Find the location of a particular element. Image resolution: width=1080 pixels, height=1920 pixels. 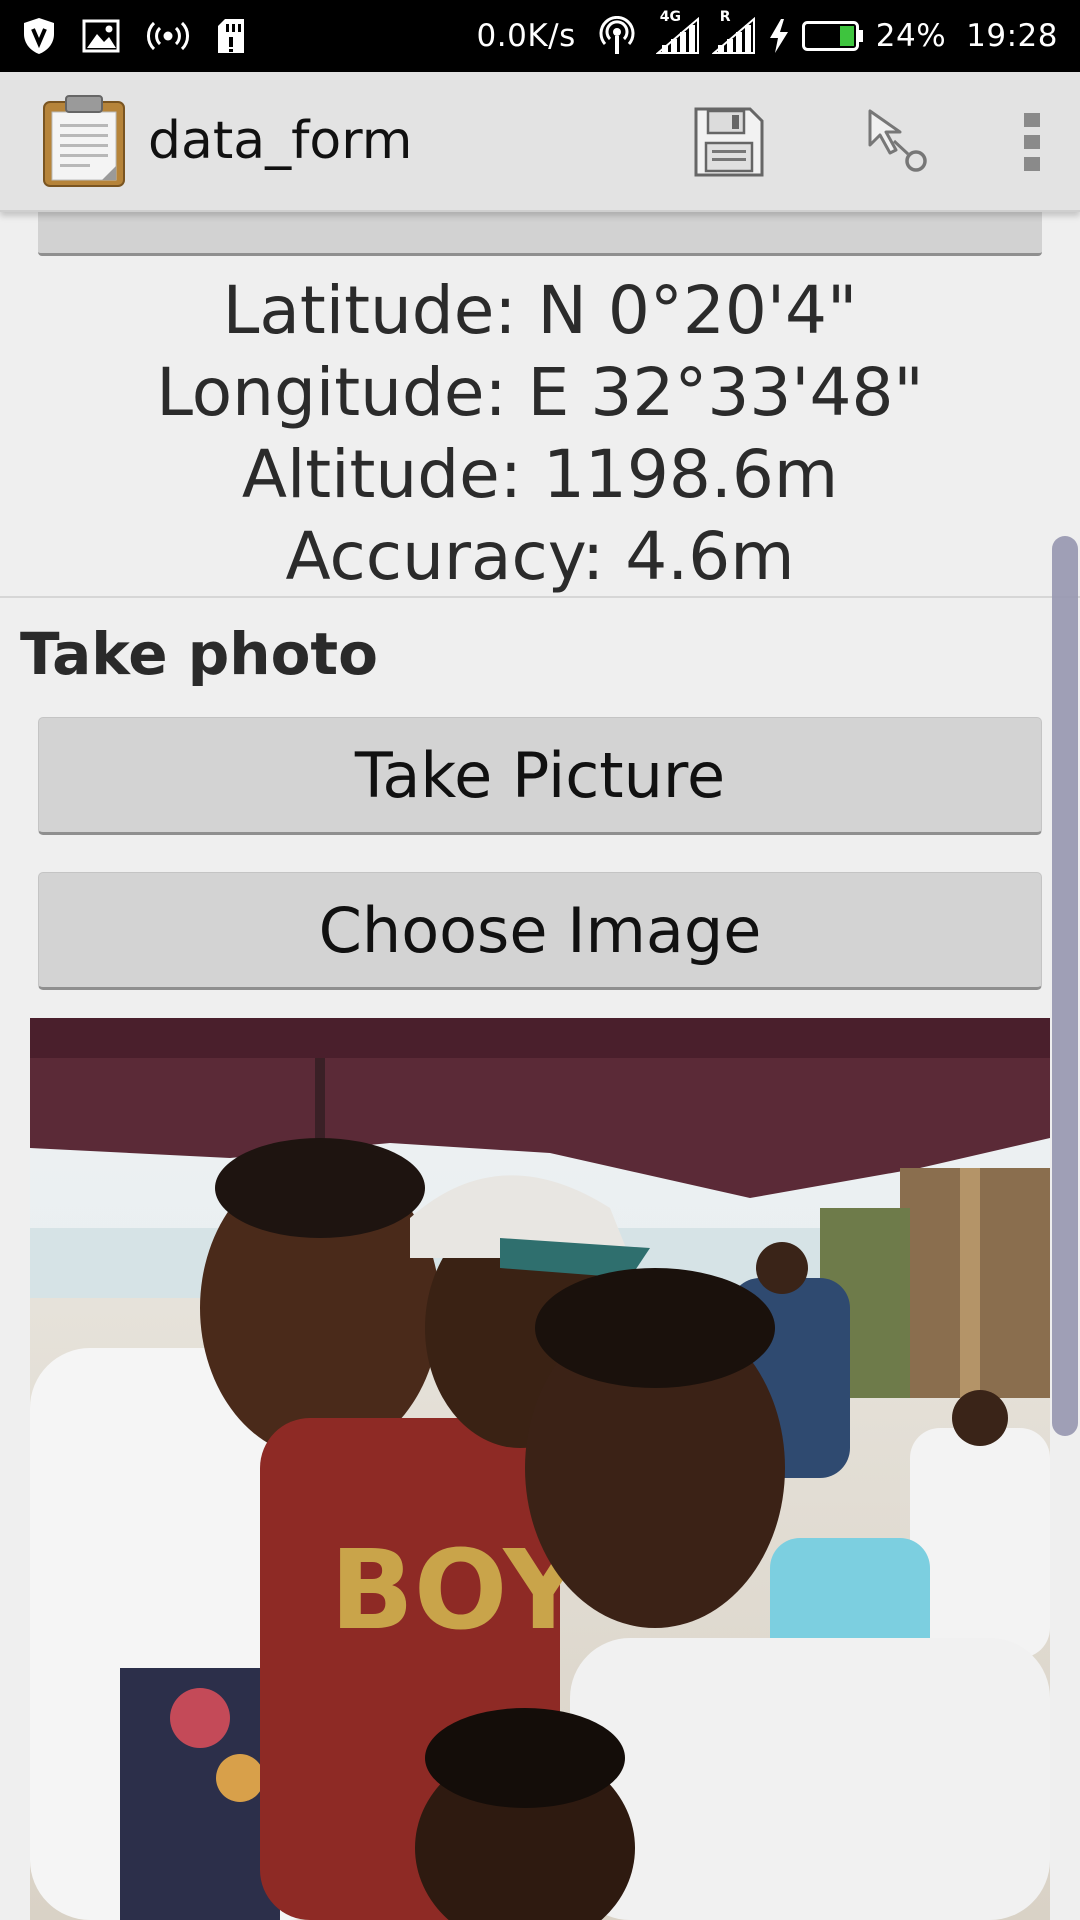

shield-icon is located at coordinates (39, 36).